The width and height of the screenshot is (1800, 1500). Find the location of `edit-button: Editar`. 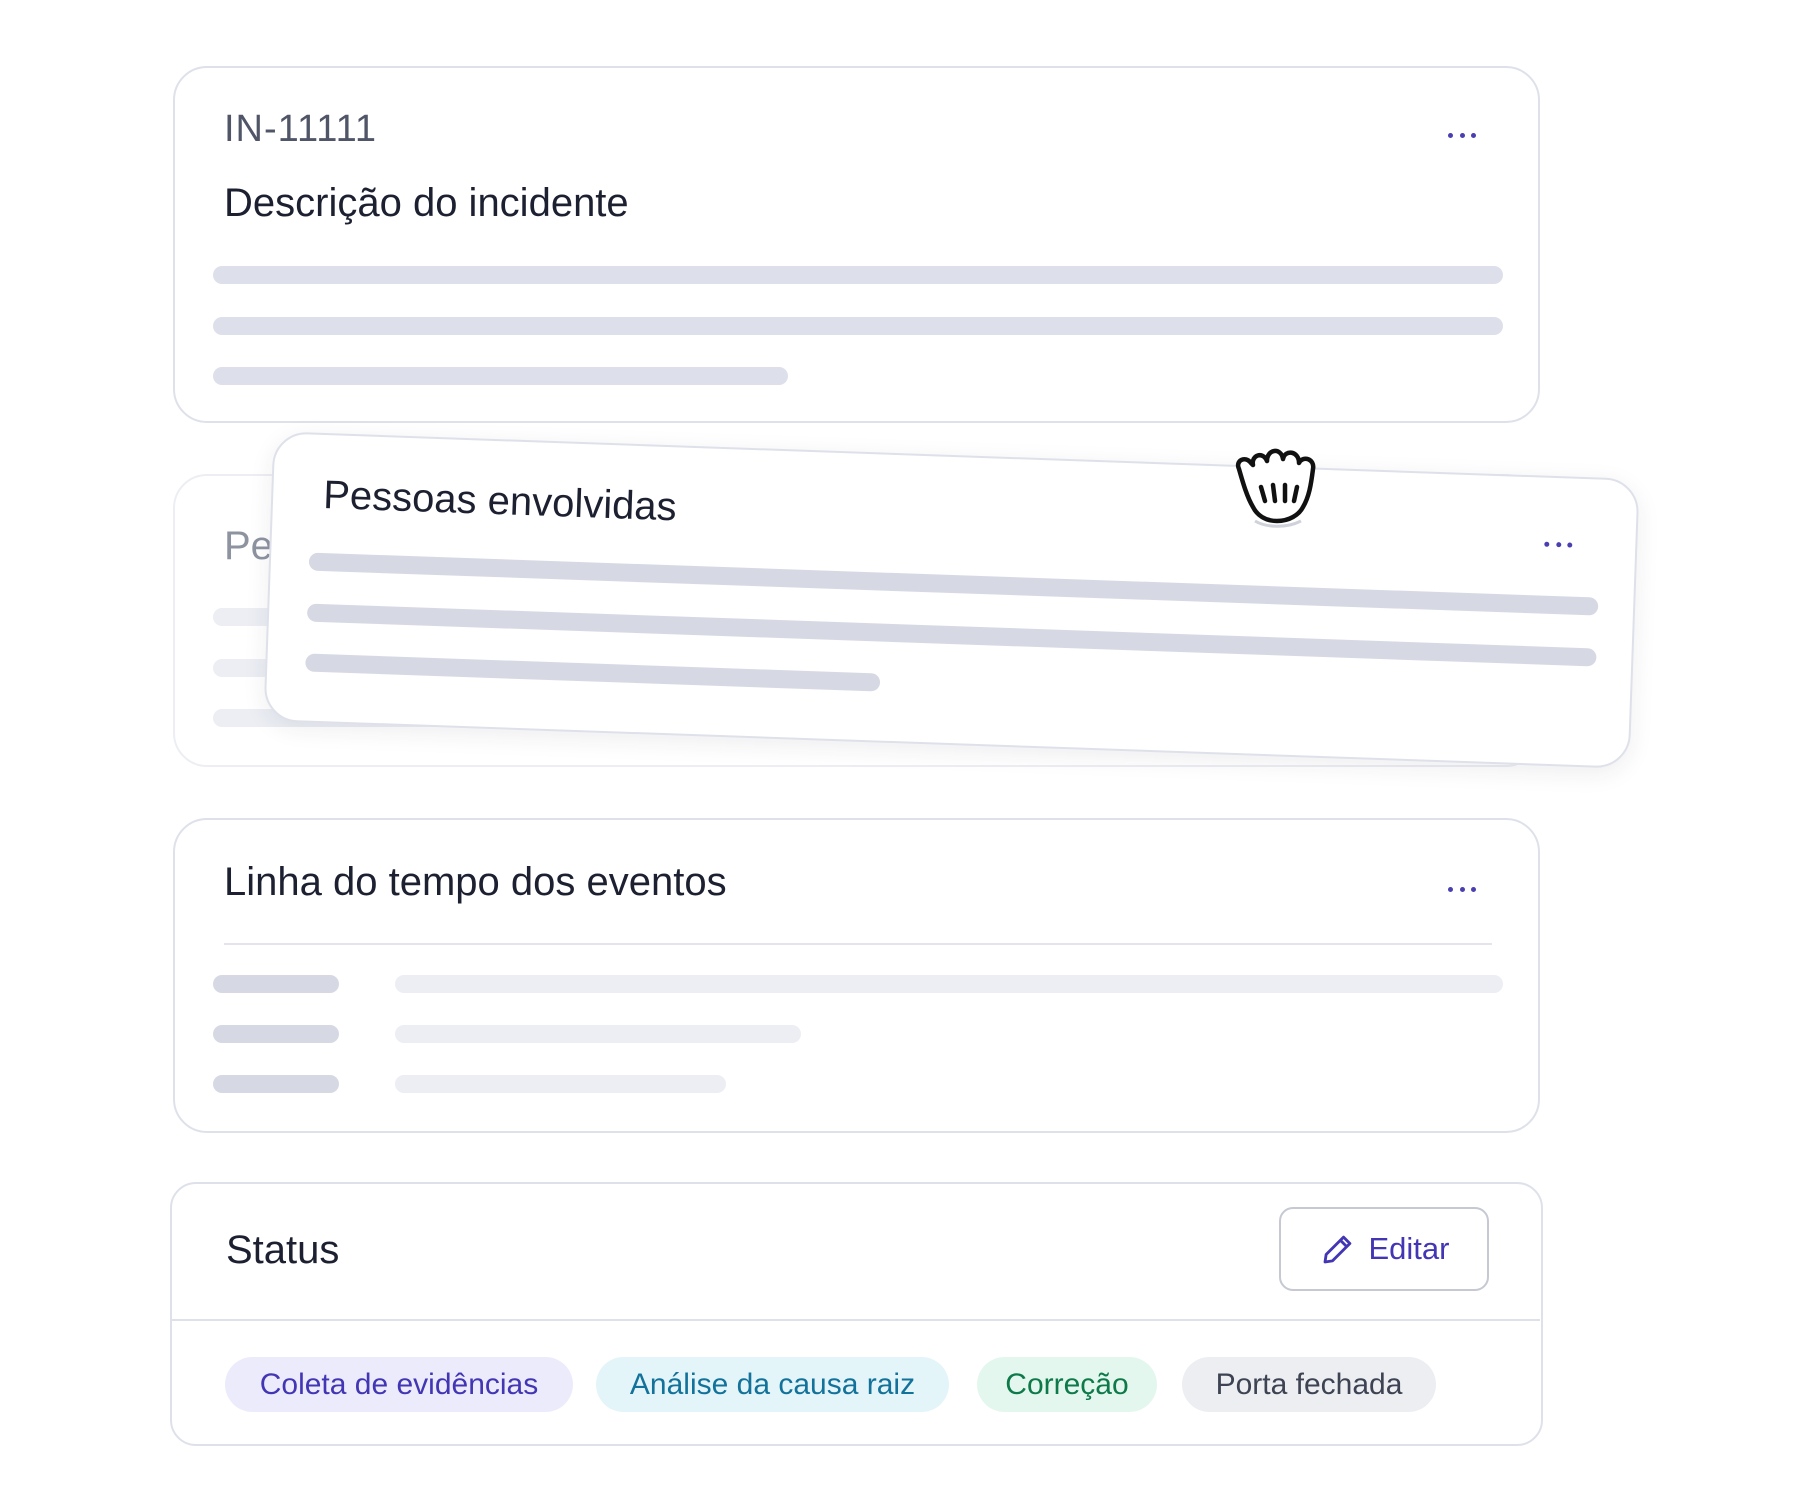

edit-button: Editar is located at coordinates (1384, 1249).